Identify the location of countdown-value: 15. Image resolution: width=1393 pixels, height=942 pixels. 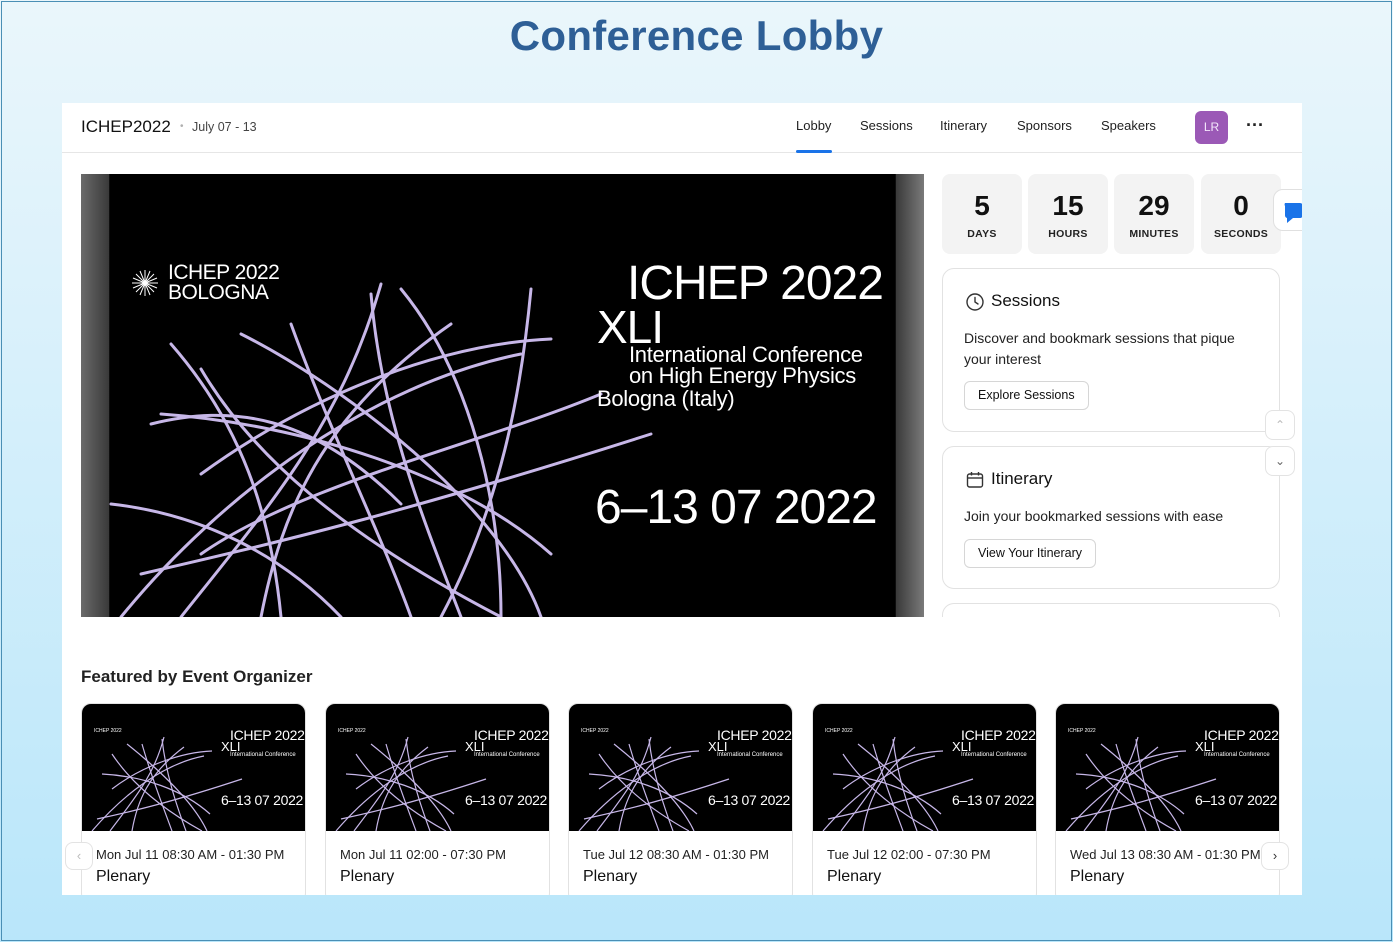
(1068, 205).